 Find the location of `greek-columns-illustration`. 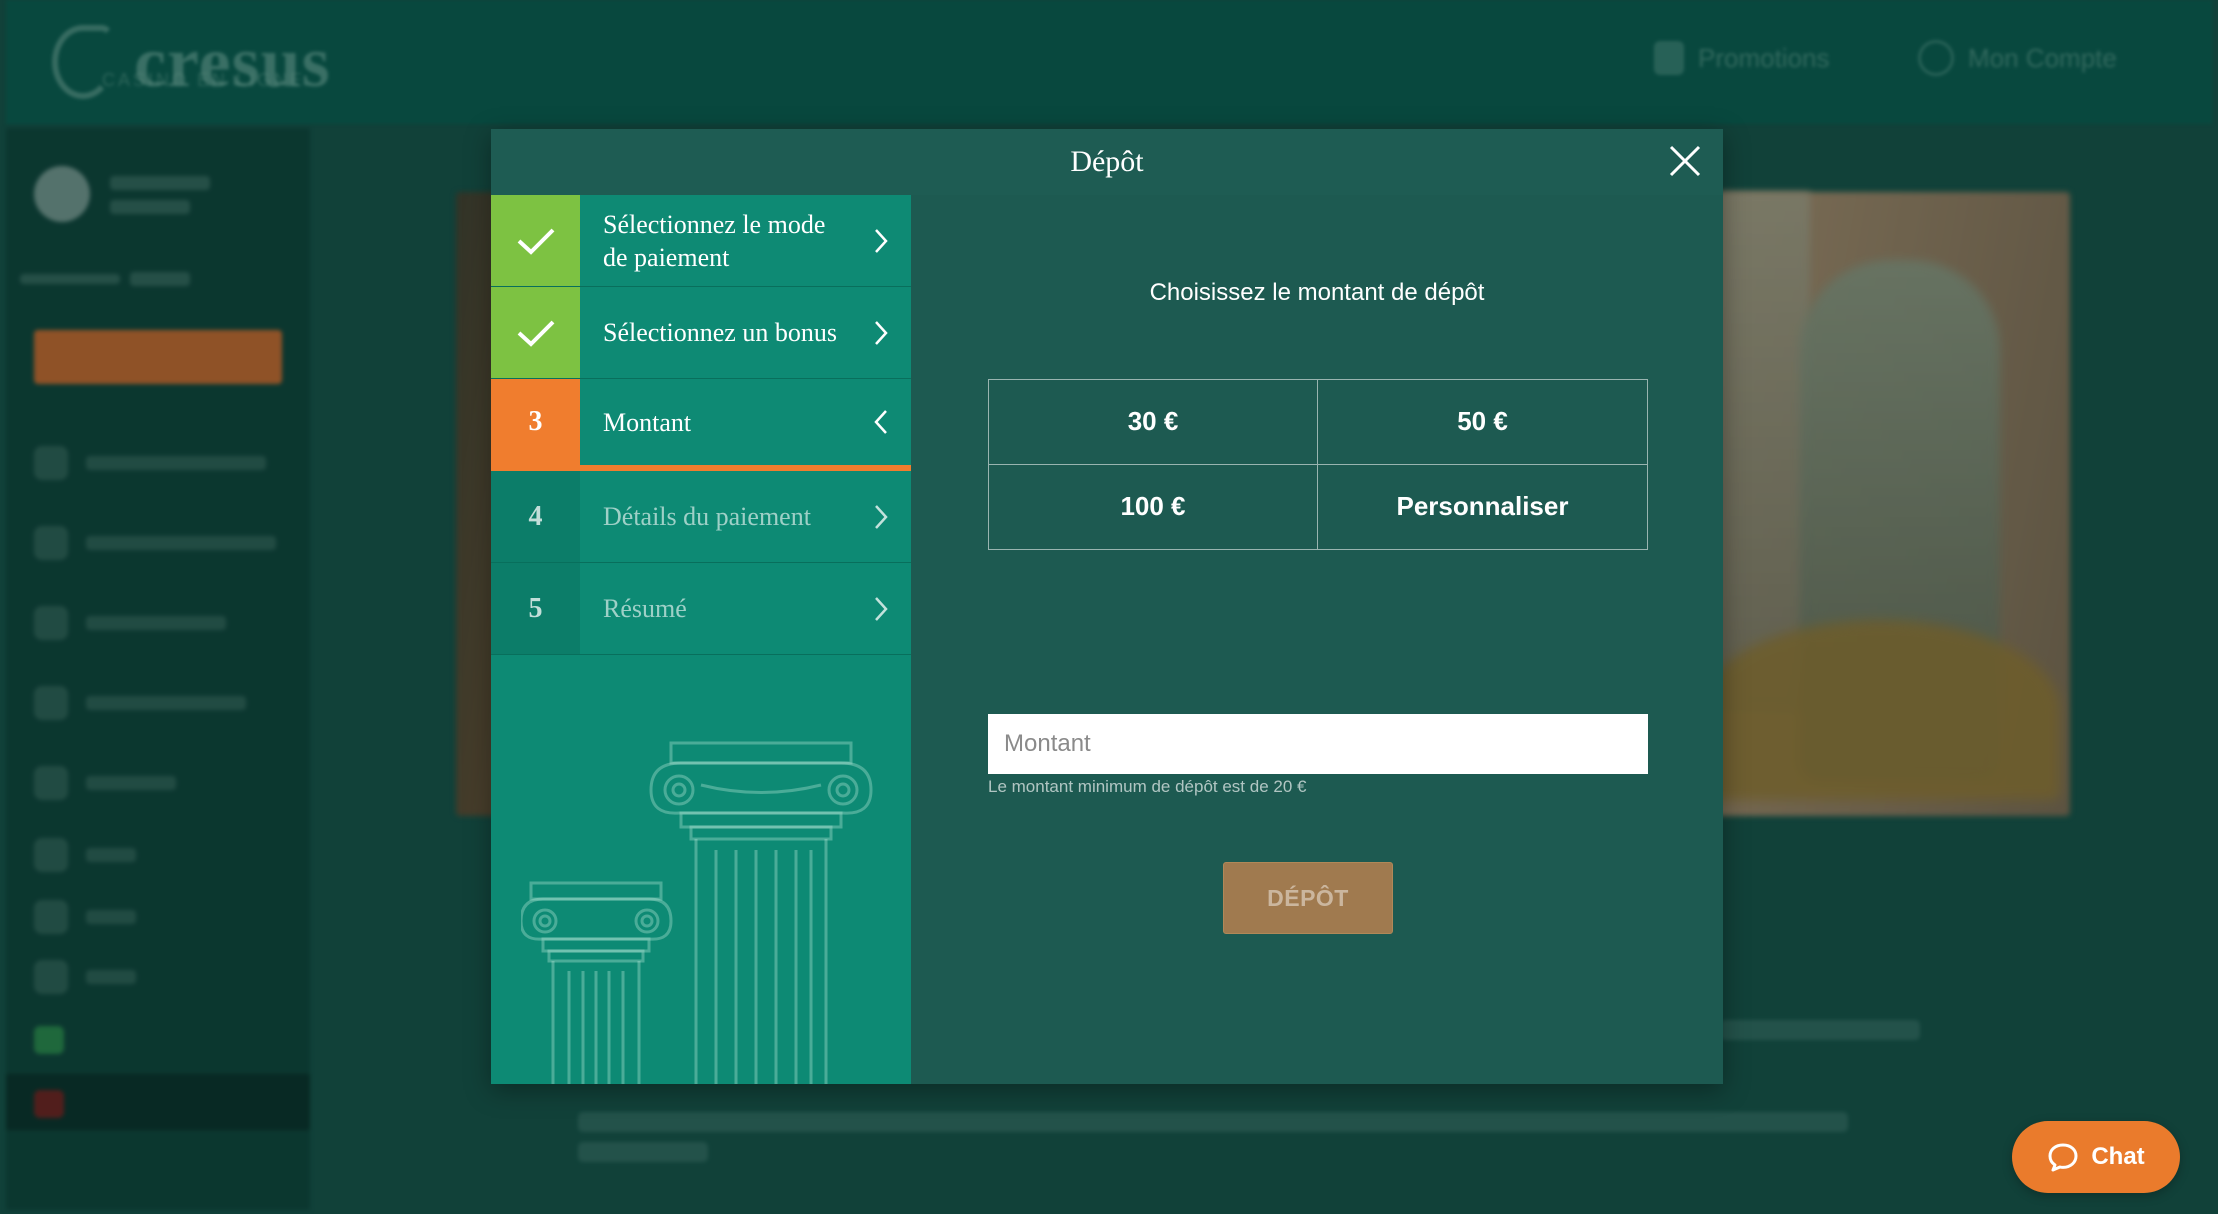

greek-columns-illustration is located at coordinates (697, 912).